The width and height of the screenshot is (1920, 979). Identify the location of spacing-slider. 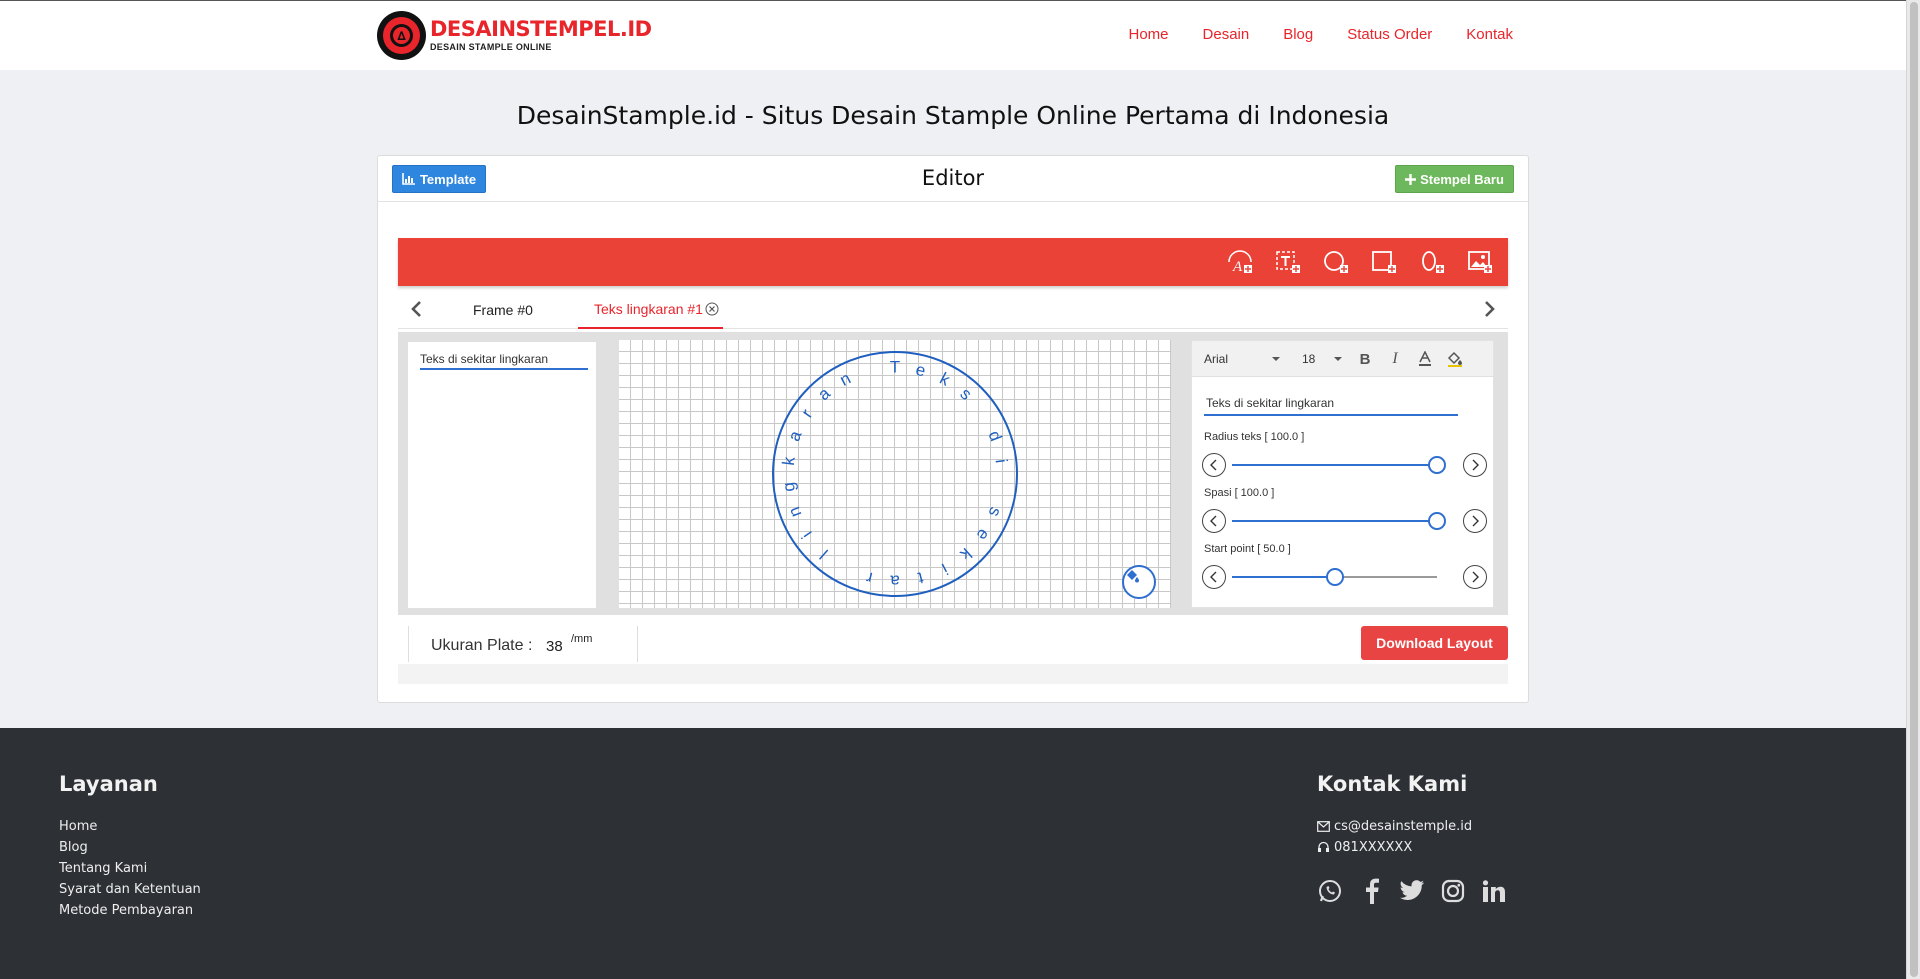
(1339, 521).